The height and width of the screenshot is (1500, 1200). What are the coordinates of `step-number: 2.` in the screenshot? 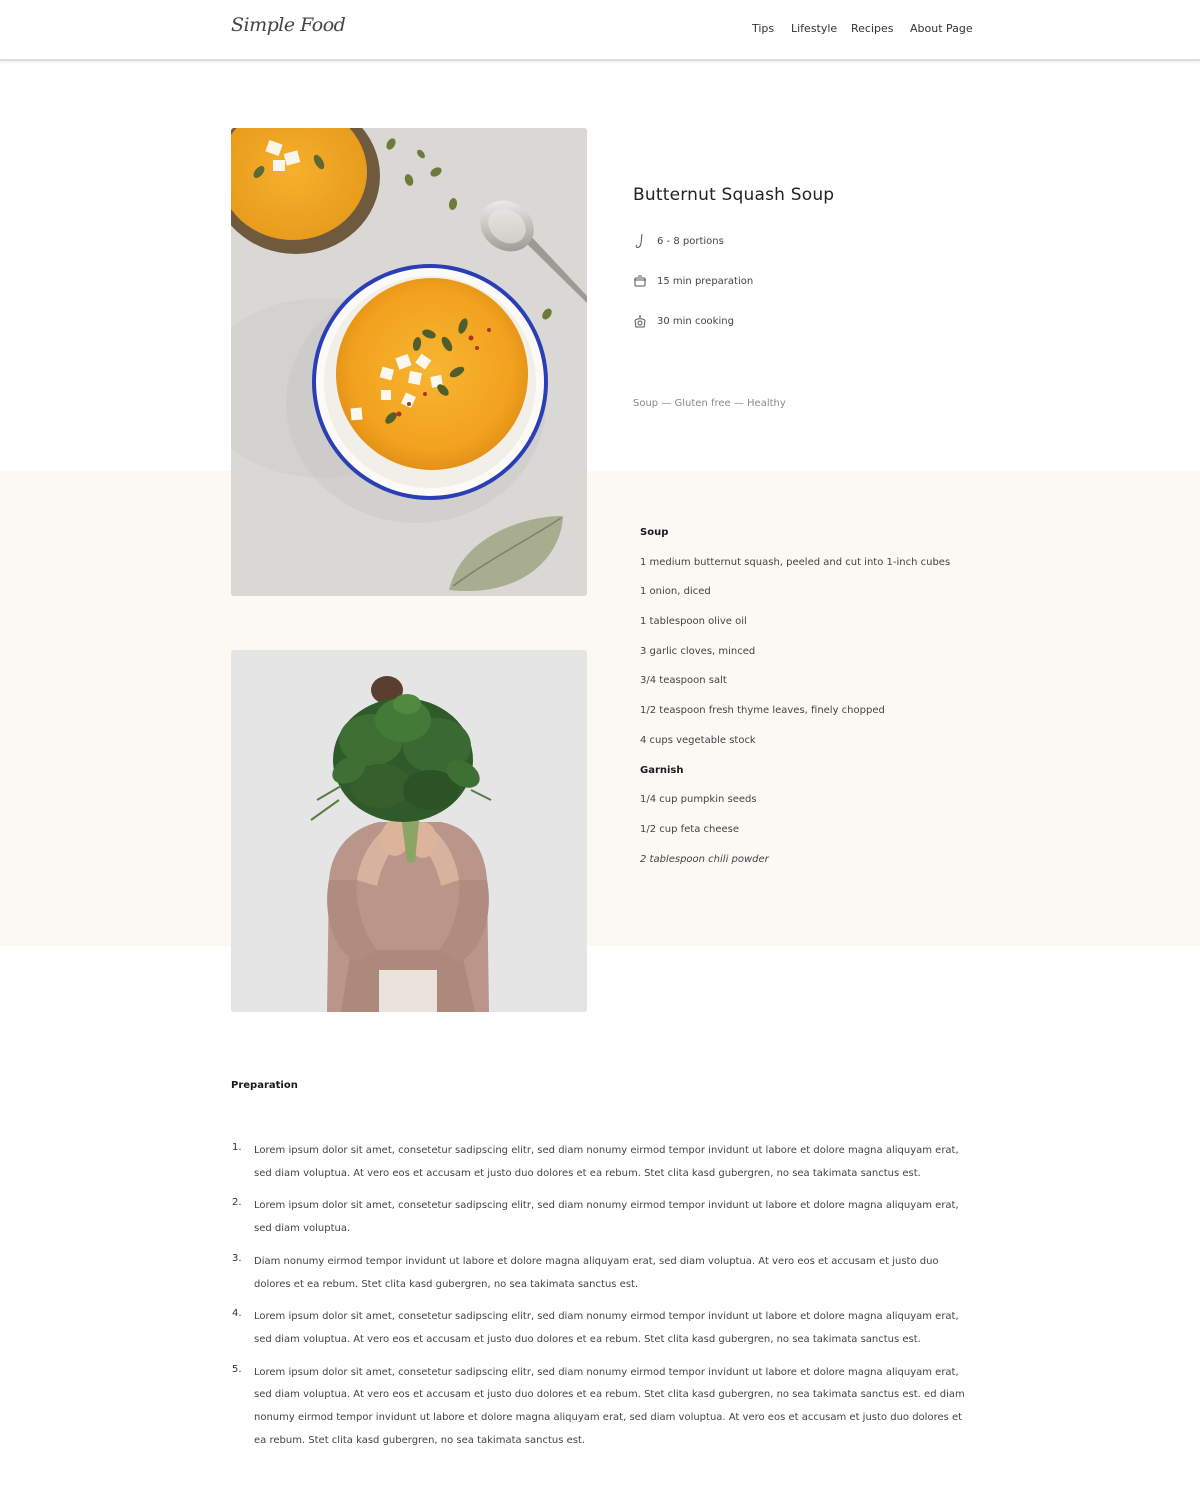 It's located at (237, 1203).